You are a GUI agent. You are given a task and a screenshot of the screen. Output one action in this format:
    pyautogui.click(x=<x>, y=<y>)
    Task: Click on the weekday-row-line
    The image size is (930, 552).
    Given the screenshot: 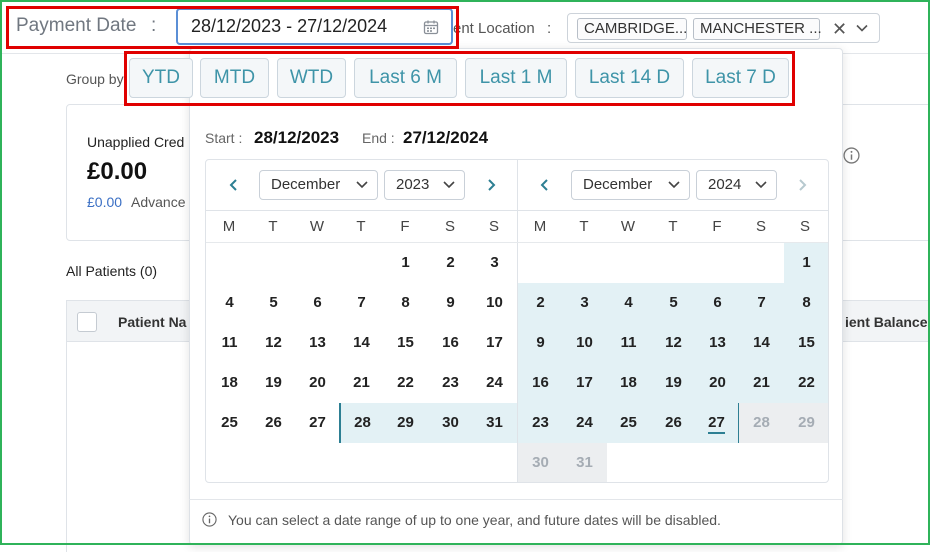 What is the action you would take?
    pyautogui.click(x=517, y=242)
    